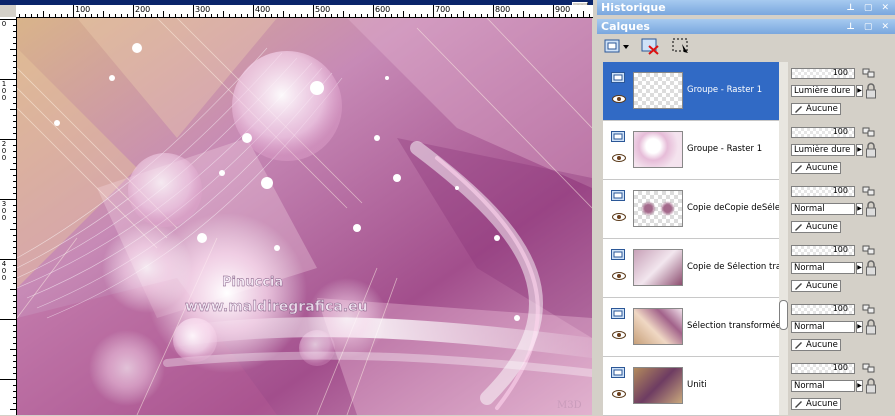 This screenshot has height=416, width=895. What do you see at coordinates (869, 27) in the screenshot?
I see `layers-panel-controls: ⊥ ▢ ✕` at bounding box center [869, 27].